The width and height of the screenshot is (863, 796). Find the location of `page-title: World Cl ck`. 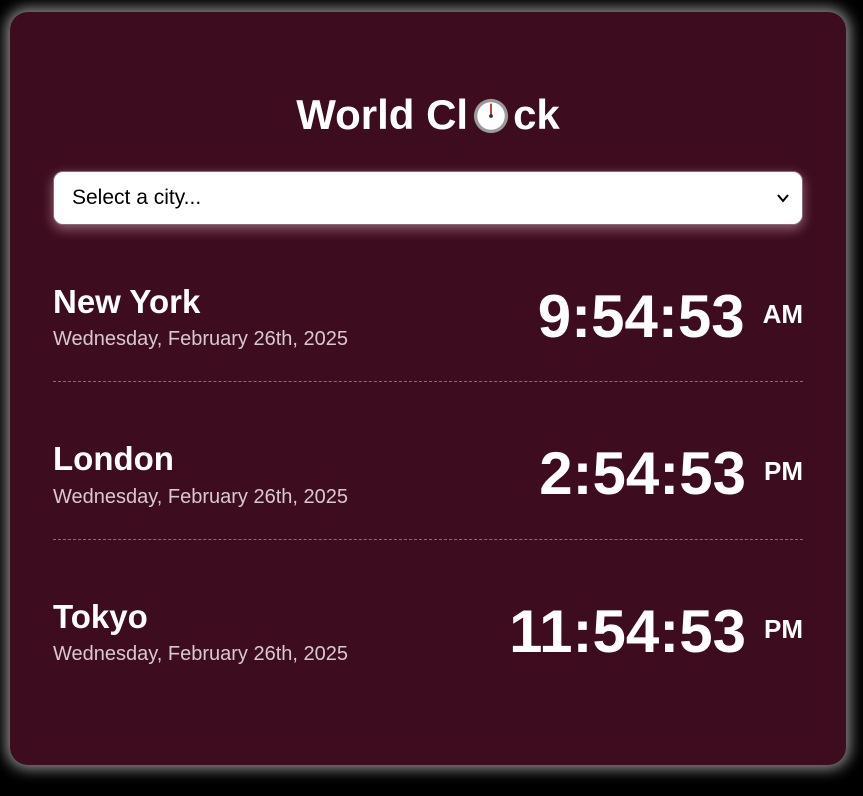

page-title: World Cl ck is located at coordinates (428, 115).